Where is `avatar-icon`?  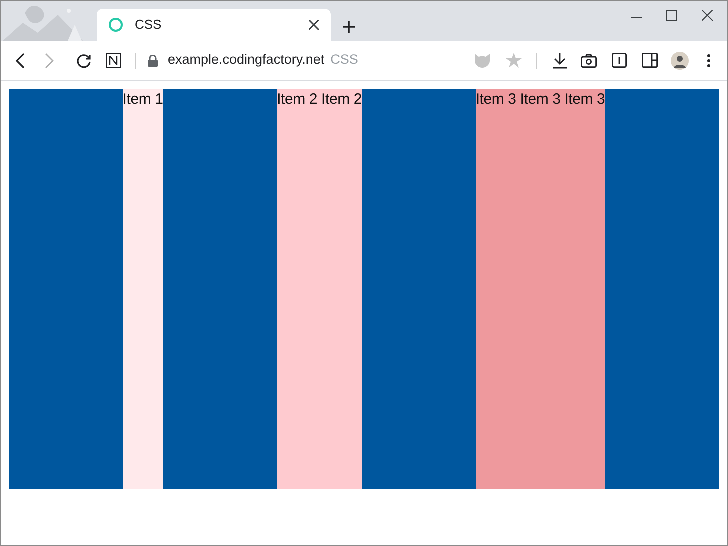 avatar-icon is located at coordinates (680, 61).